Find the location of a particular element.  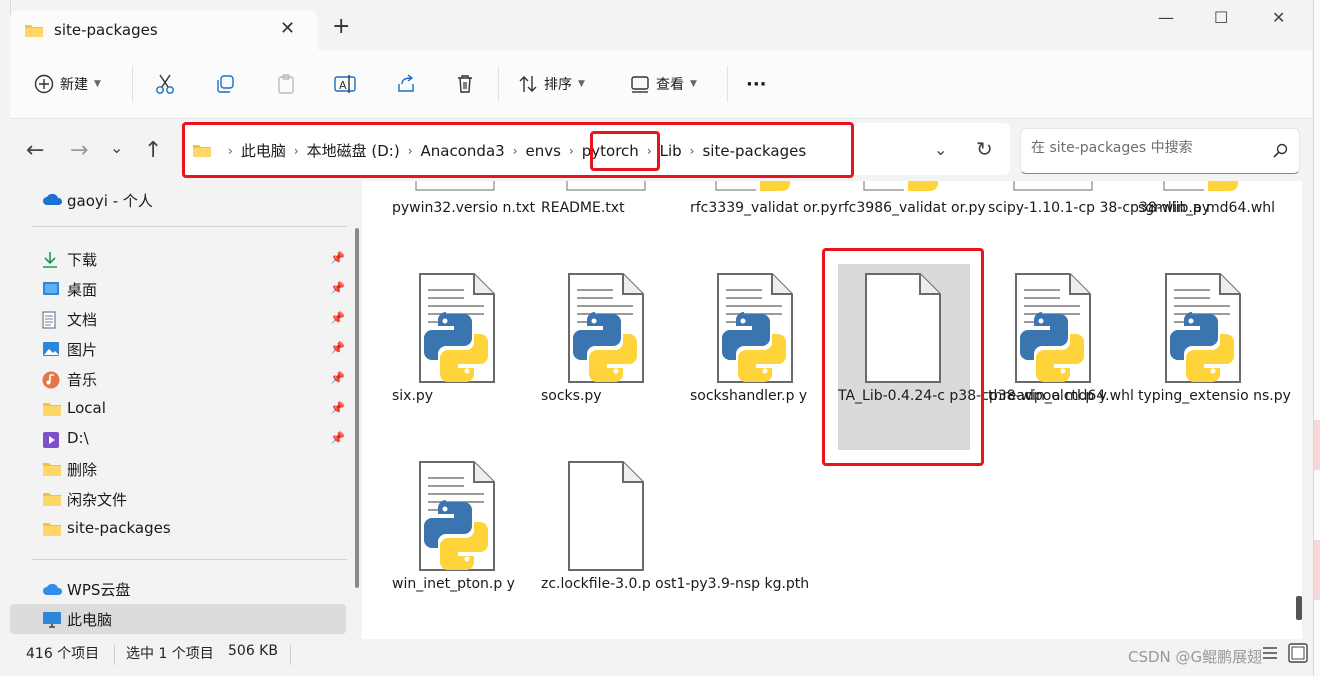

sidebar-item-label: 此电脑 is located at coordinates (90, 620).